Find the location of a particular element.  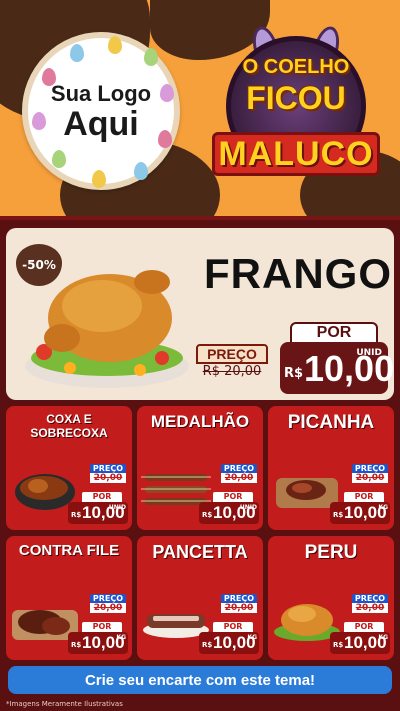

logo-placeholder: Sua Logo Aqui is located at coordinates (101, 111).